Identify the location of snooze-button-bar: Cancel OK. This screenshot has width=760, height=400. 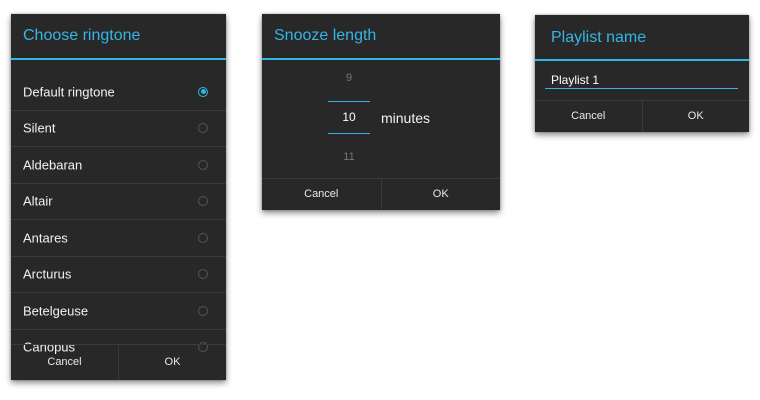
(381, 194).